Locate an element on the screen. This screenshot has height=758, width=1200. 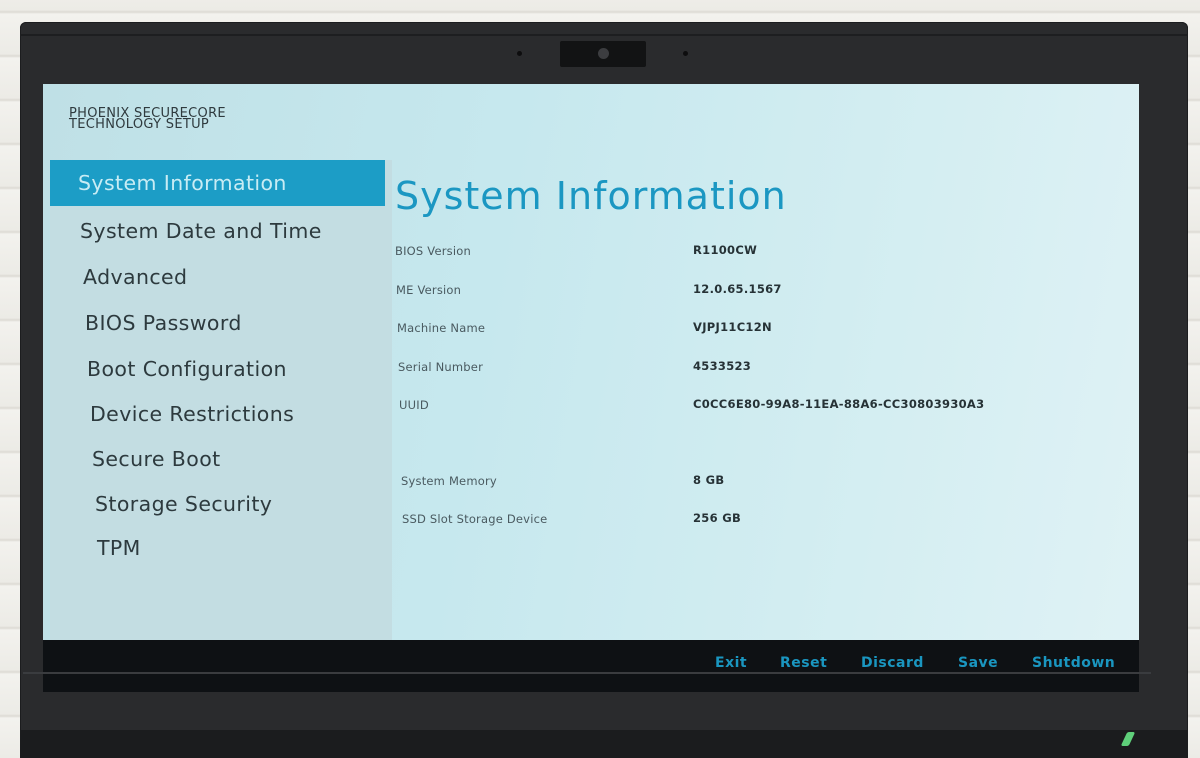
sidebar-item-system-information: System Information is located at coordinates (217, 183).